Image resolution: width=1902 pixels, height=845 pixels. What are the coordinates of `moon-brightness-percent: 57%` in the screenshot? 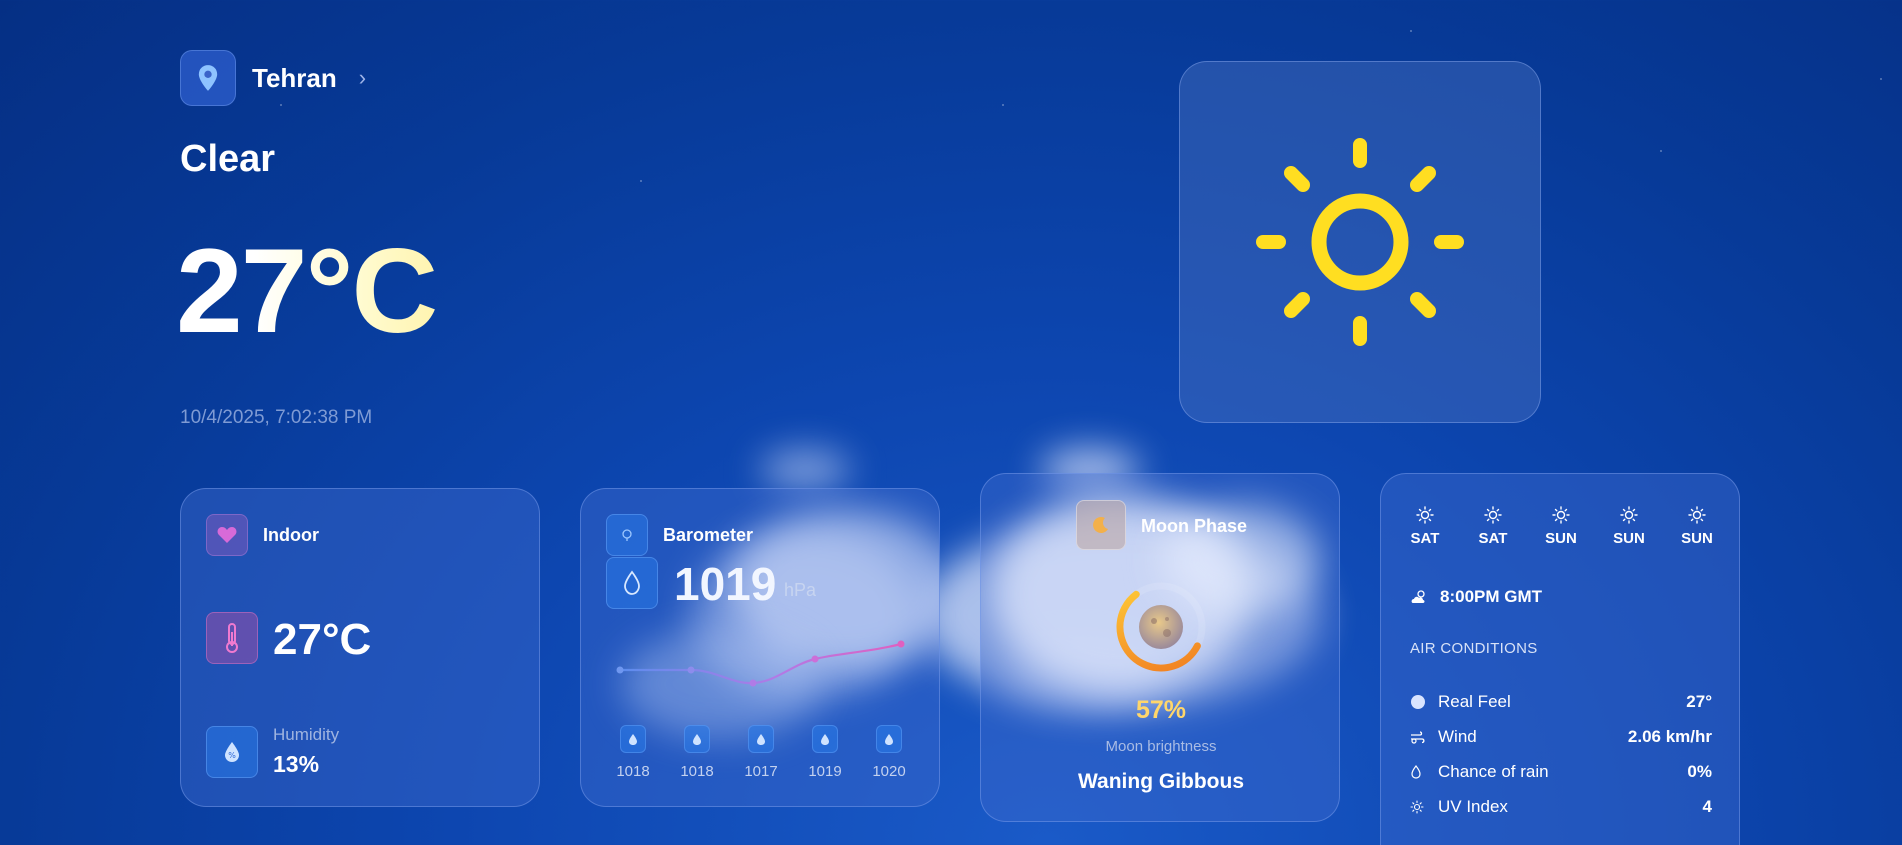 It's located at (1161, 710).